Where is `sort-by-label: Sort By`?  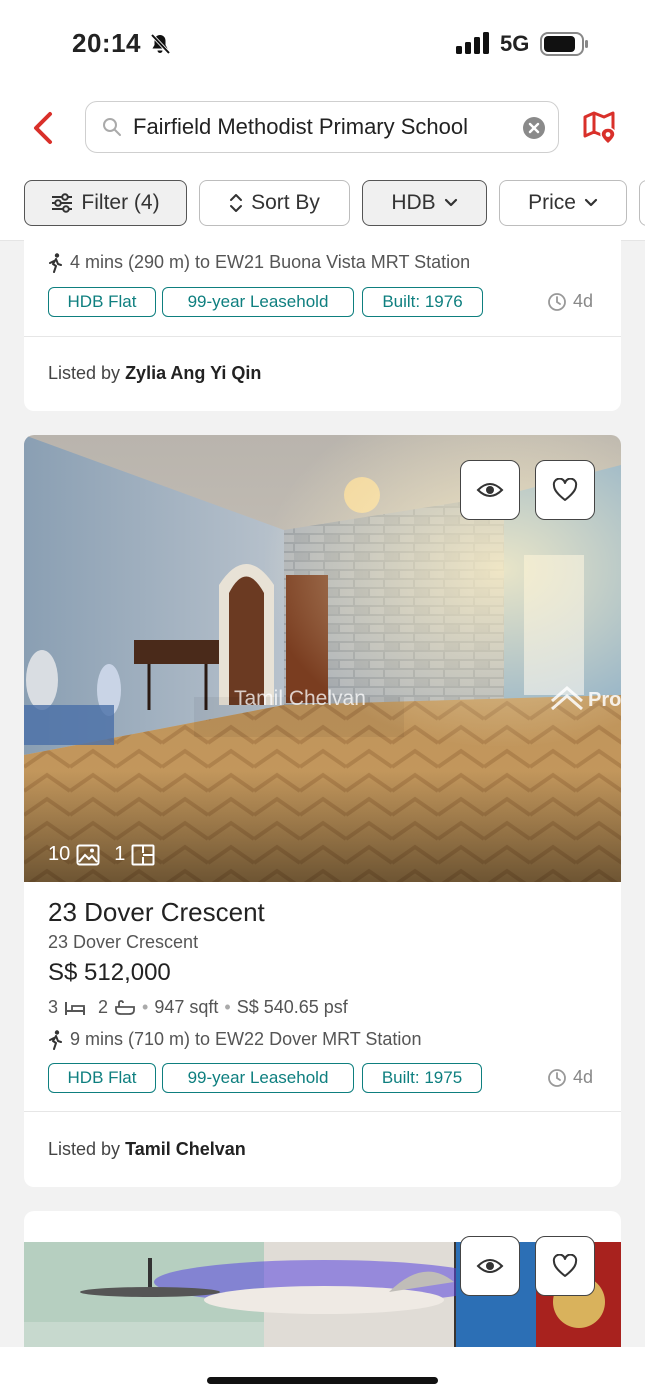
sort-by-label: Sort By is located at coordinates (285, 202).